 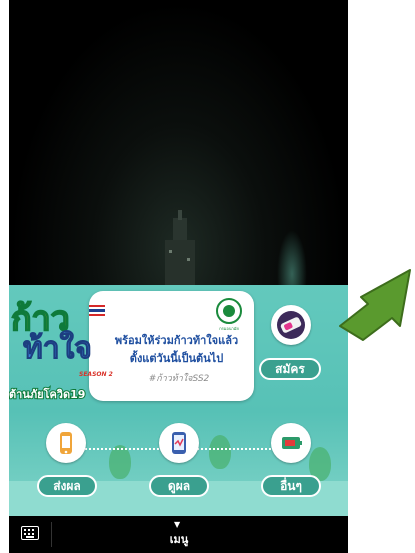 What do you see at coordinates (51, 534) in the screenshot?
I see `divider` at bounding box center [51, 534].